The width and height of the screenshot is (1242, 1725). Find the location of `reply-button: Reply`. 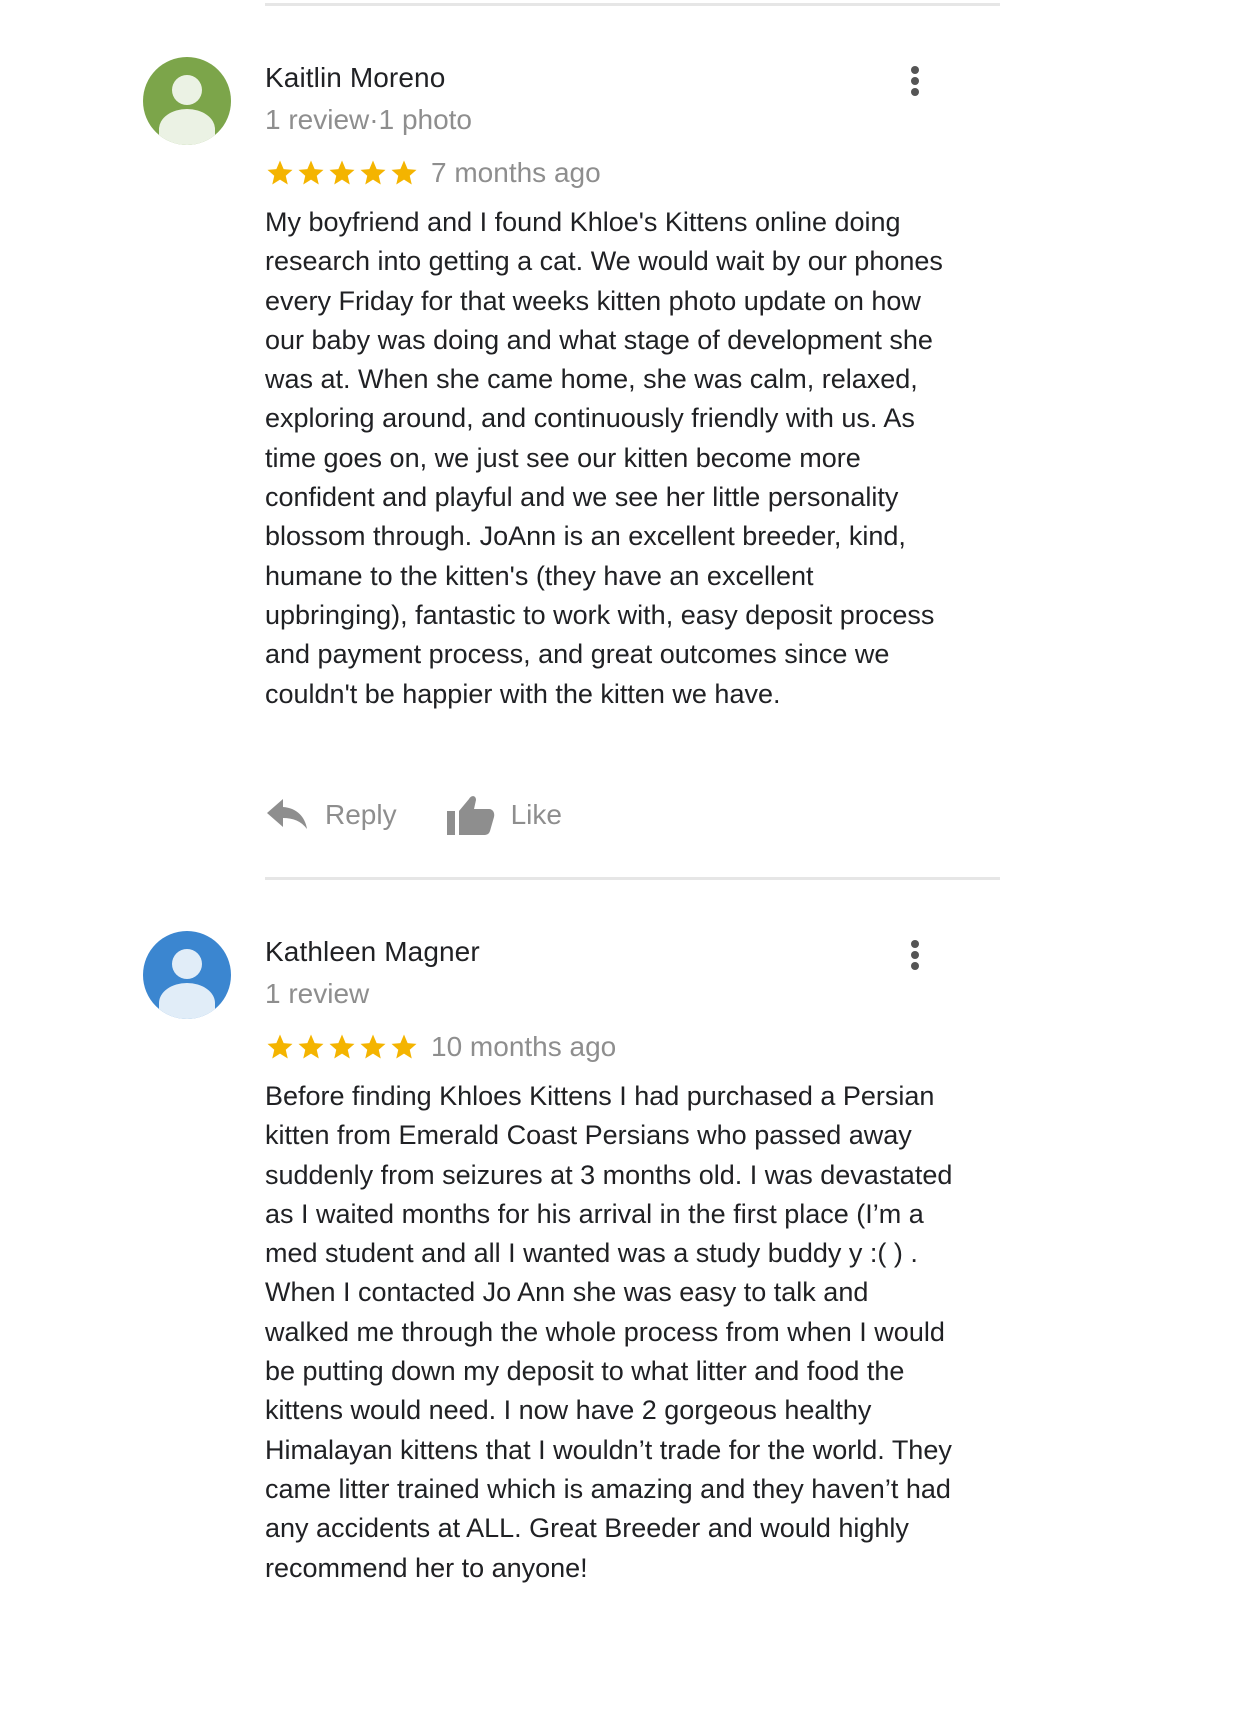

reply-button: Reply is located at coordinates (331, 815).